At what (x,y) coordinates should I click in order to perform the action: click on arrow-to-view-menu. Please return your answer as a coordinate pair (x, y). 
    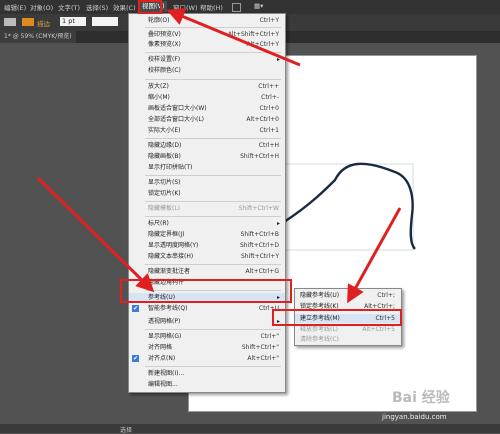
    Looking at the image, I should click on (233, 37).